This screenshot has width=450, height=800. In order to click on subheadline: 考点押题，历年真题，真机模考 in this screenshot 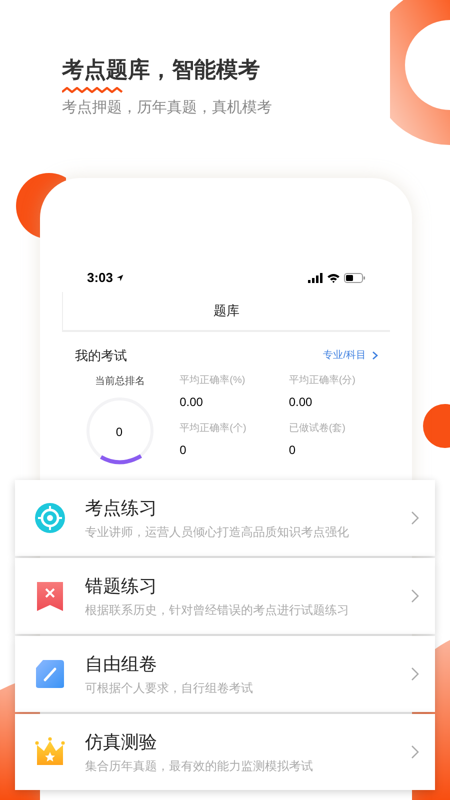, I will do `click(167, 108)`.